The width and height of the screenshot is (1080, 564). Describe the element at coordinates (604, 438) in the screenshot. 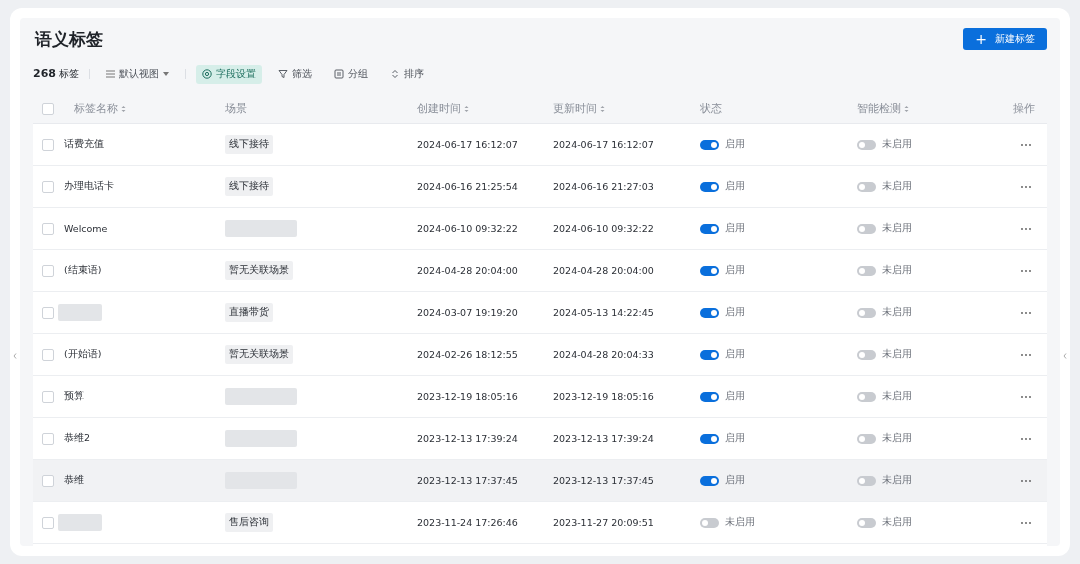

I see `updated-time: 2023-12-13 17:39:24` at that location.